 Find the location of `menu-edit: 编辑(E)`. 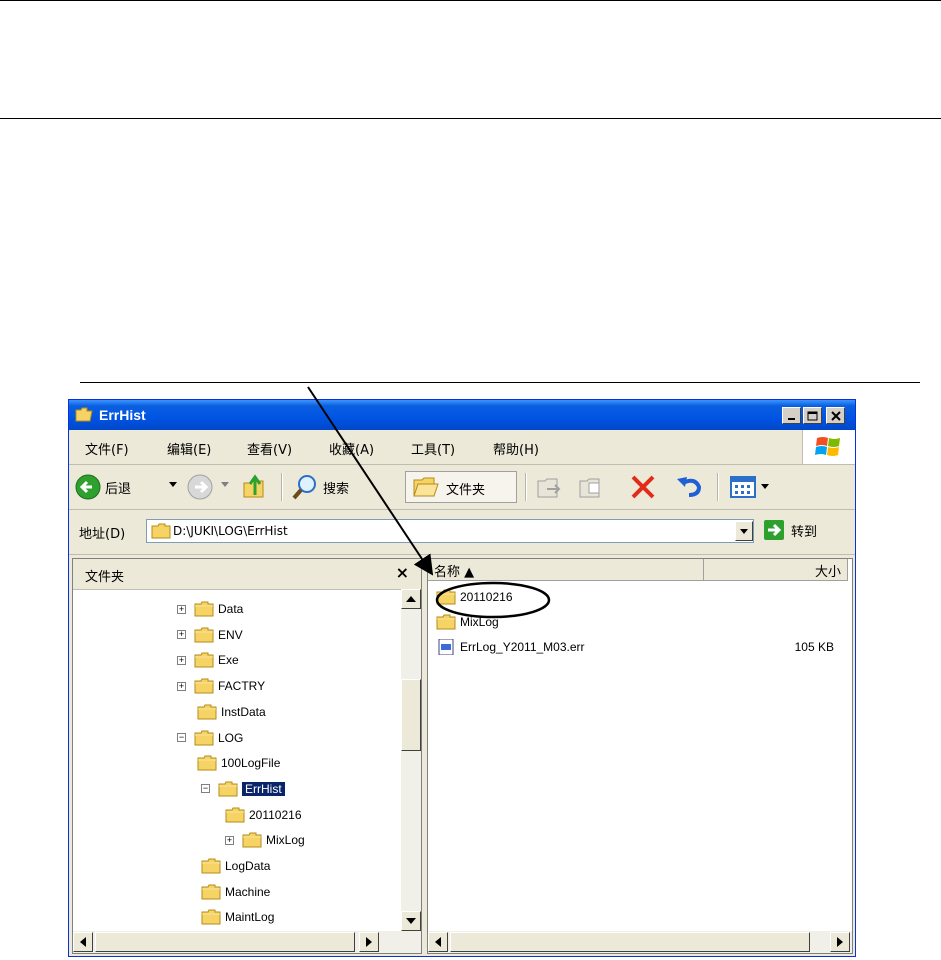

menu-edit: 编辑(E) is located at coordinates (189, 448).